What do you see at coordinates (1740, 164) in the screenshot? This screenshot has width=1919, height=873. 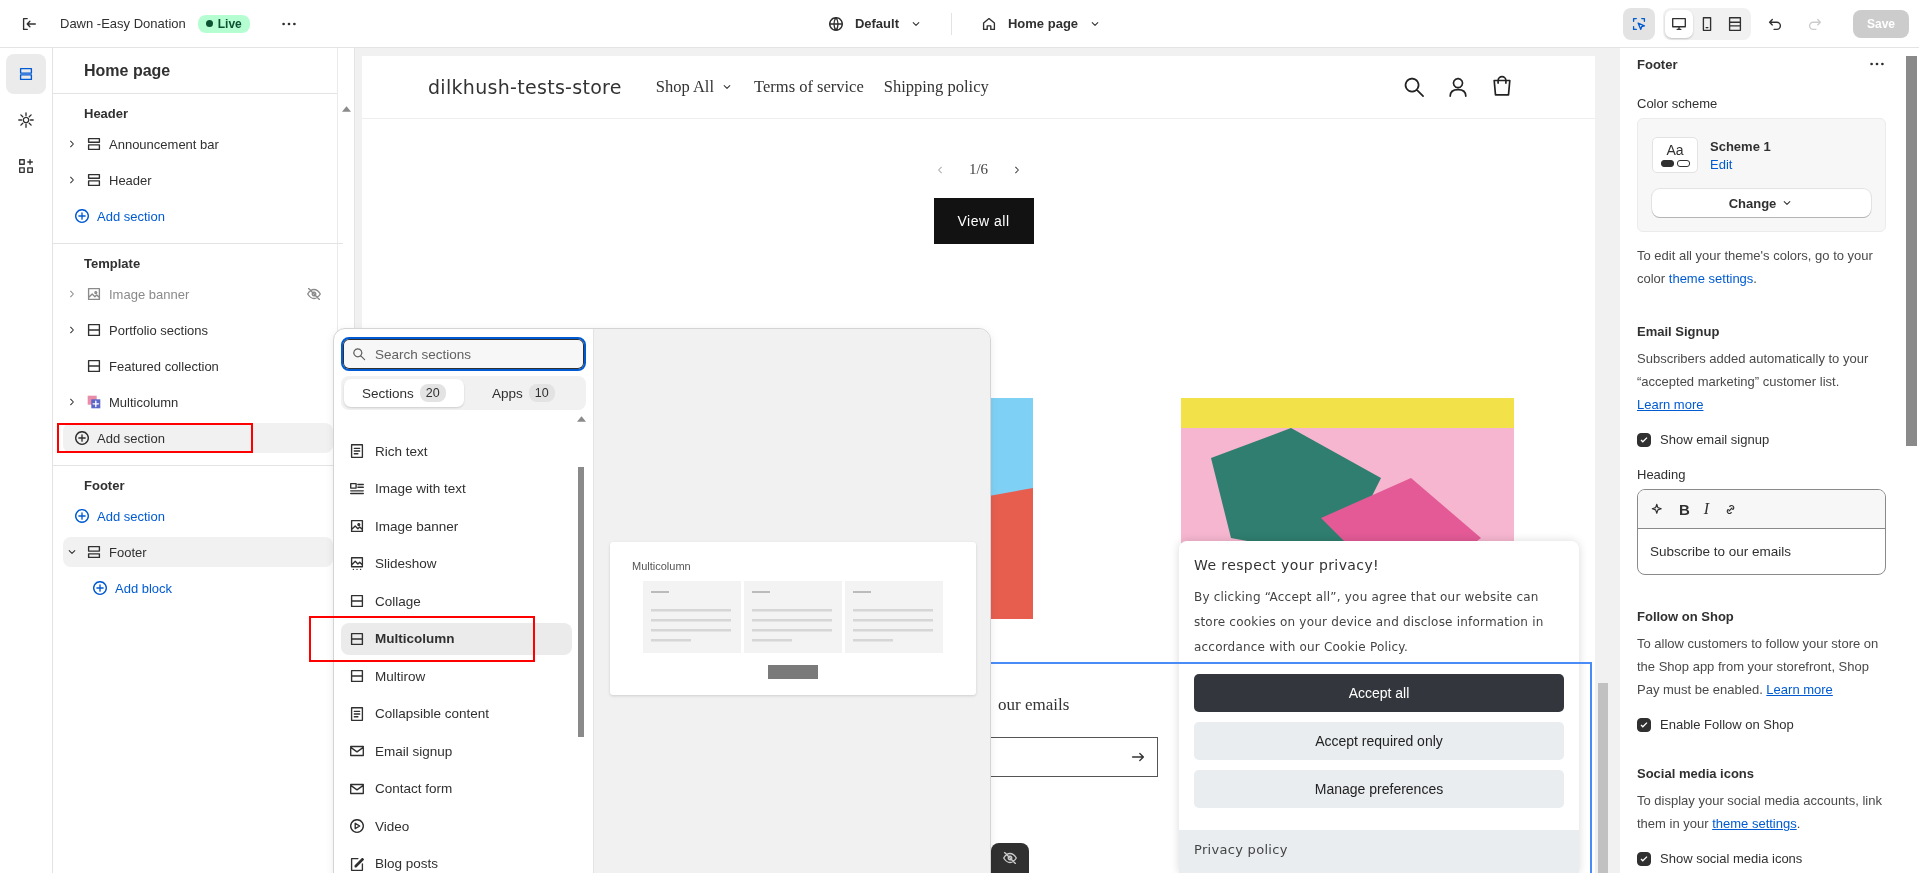 I see `edit-link: Edit` at bounding box center [1740, 164].